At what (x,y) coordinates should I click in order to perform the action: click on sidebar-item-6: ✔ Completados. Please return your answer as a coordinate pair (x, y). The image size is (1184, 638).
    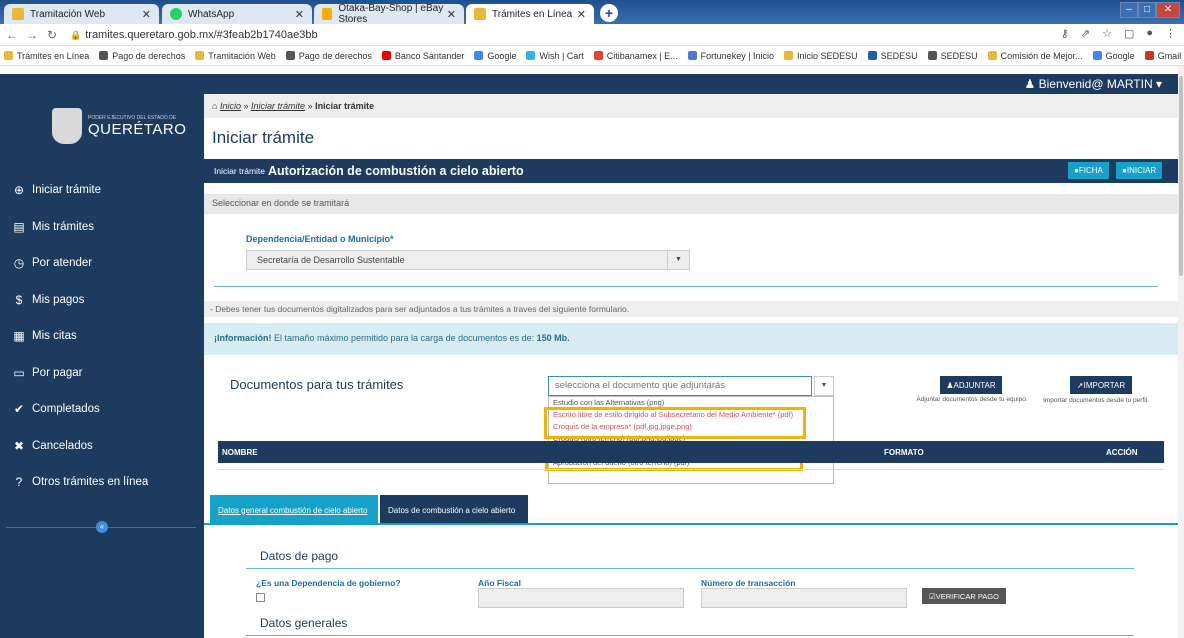
    Looking at the image, I should click on (102, 409).